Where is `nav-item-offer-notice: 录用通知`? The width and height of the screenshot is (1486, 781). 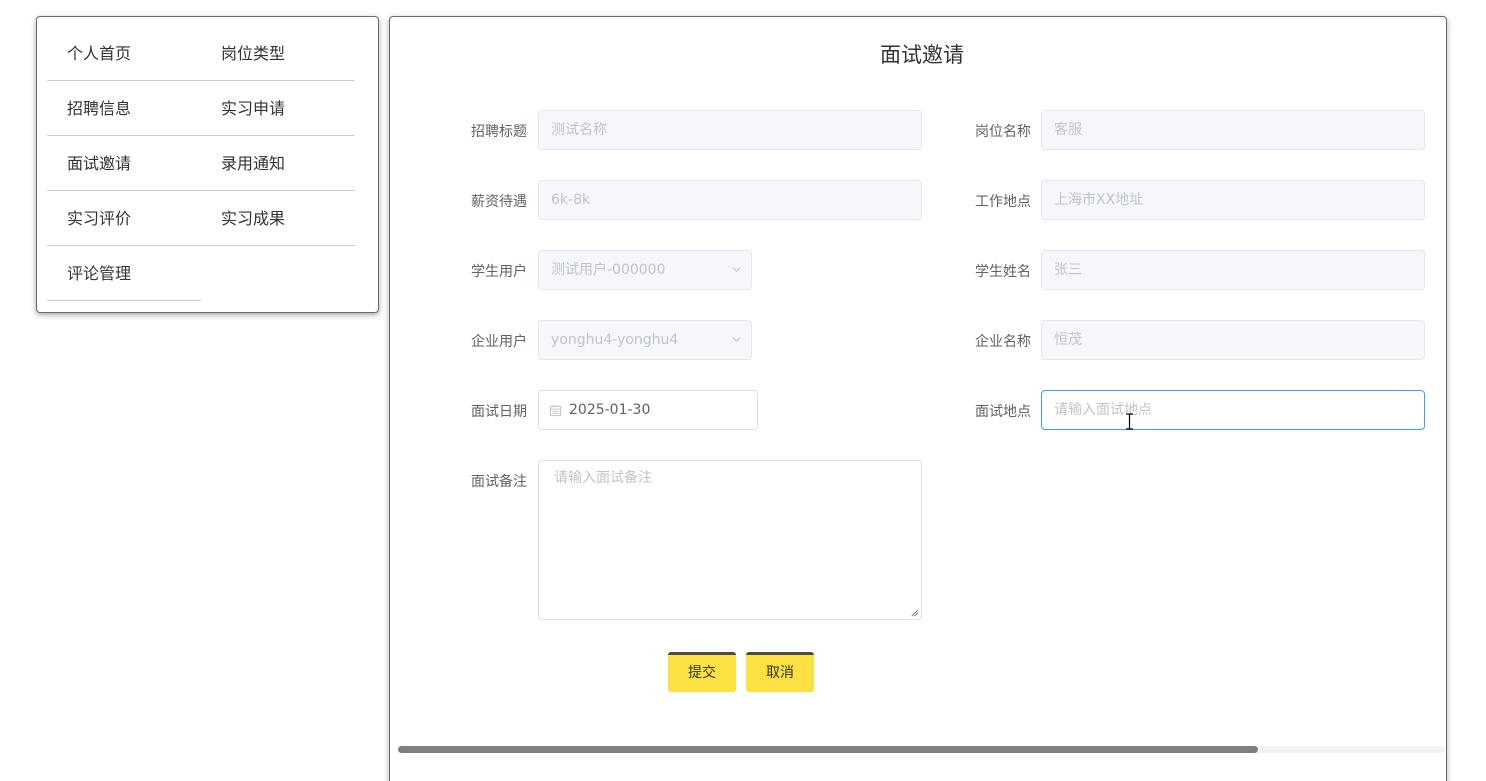 nav-item-offer-notice: 录用通知 is located at coordinates (278, 163).